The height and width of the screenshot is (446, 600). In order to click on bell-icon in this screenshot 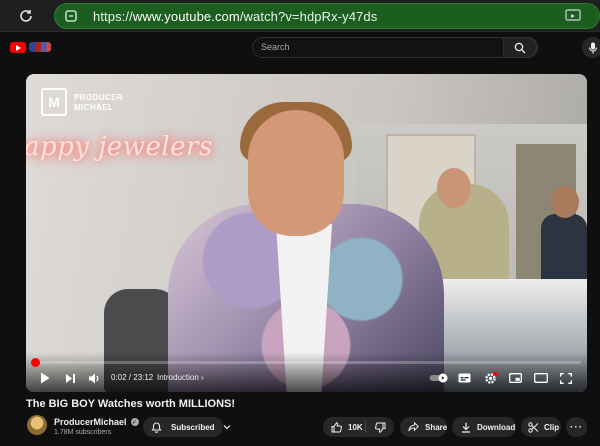, I will do `click(156, 427)`.